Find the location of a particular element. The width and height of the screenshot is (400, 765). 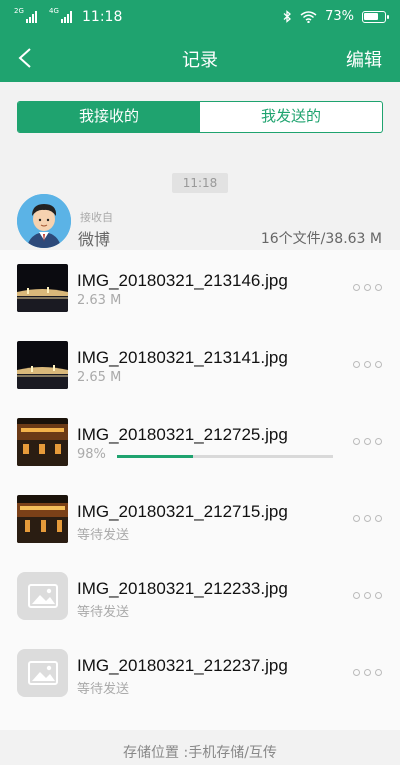

bluetooth-icon is located at coordinates (287, 16).